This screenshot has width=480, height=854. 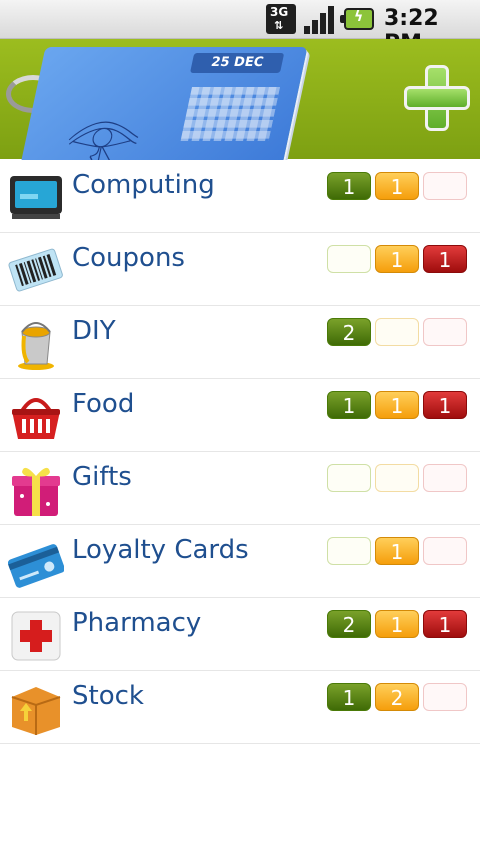 I want to click on category-label: Food, so click(x=103, y=404).